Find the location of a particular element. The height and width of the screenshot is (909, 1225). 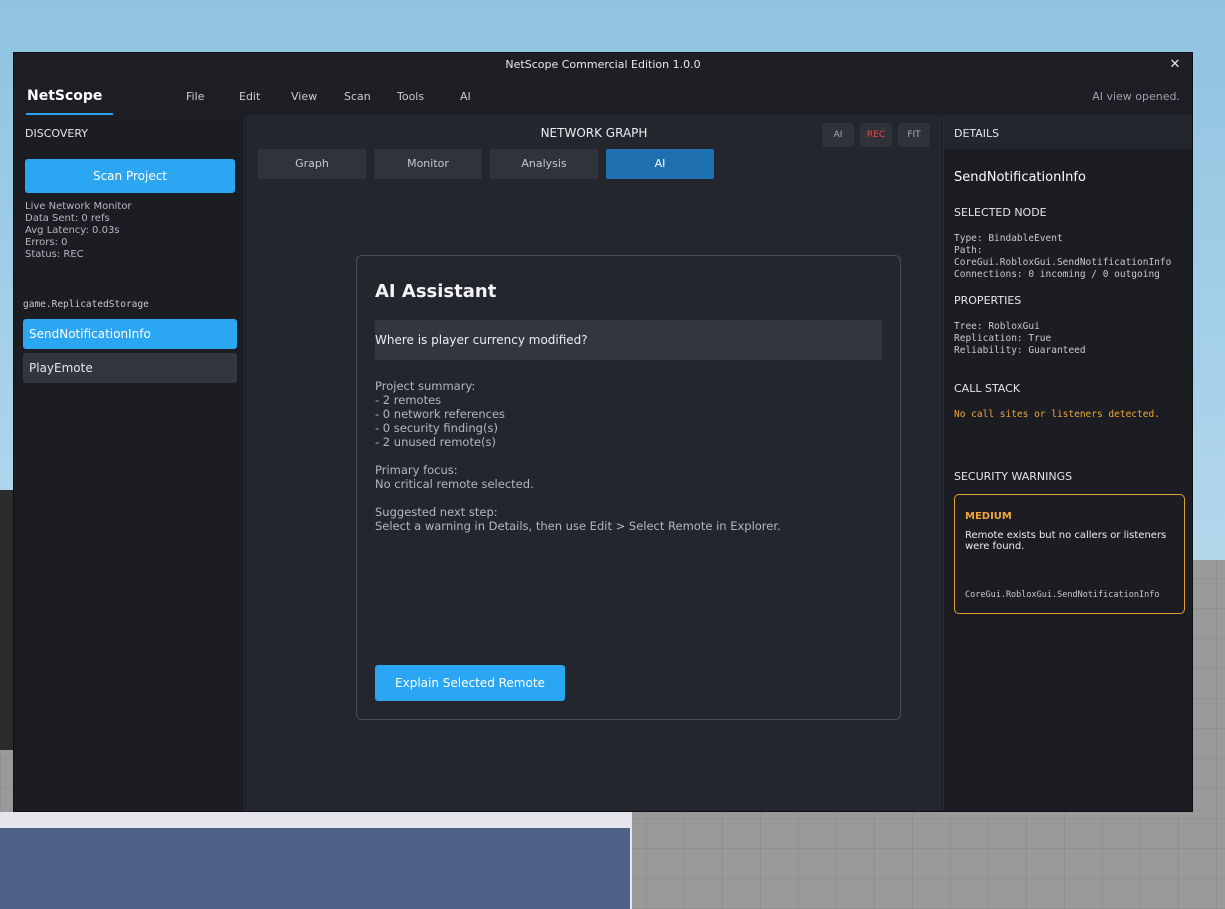

scan-project-button: Scan Project is located at coordinates (130, 176).